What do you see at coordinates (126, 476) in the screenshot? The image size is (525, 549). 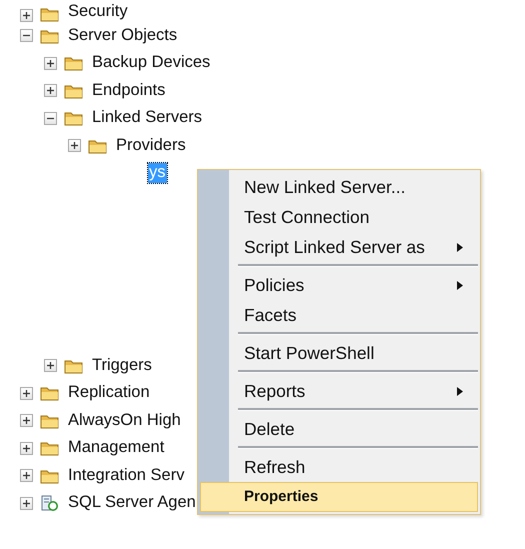 I see `tree-item: Integration Serv` at bounding box center [126, 476].